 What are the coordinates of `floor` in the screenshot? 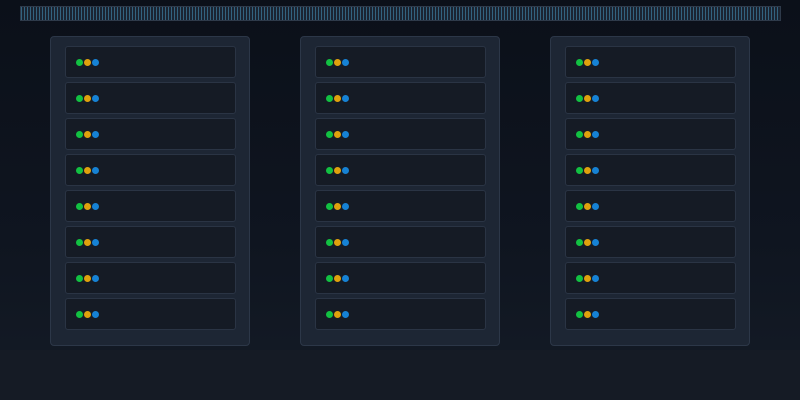 It's located at (400, 375).